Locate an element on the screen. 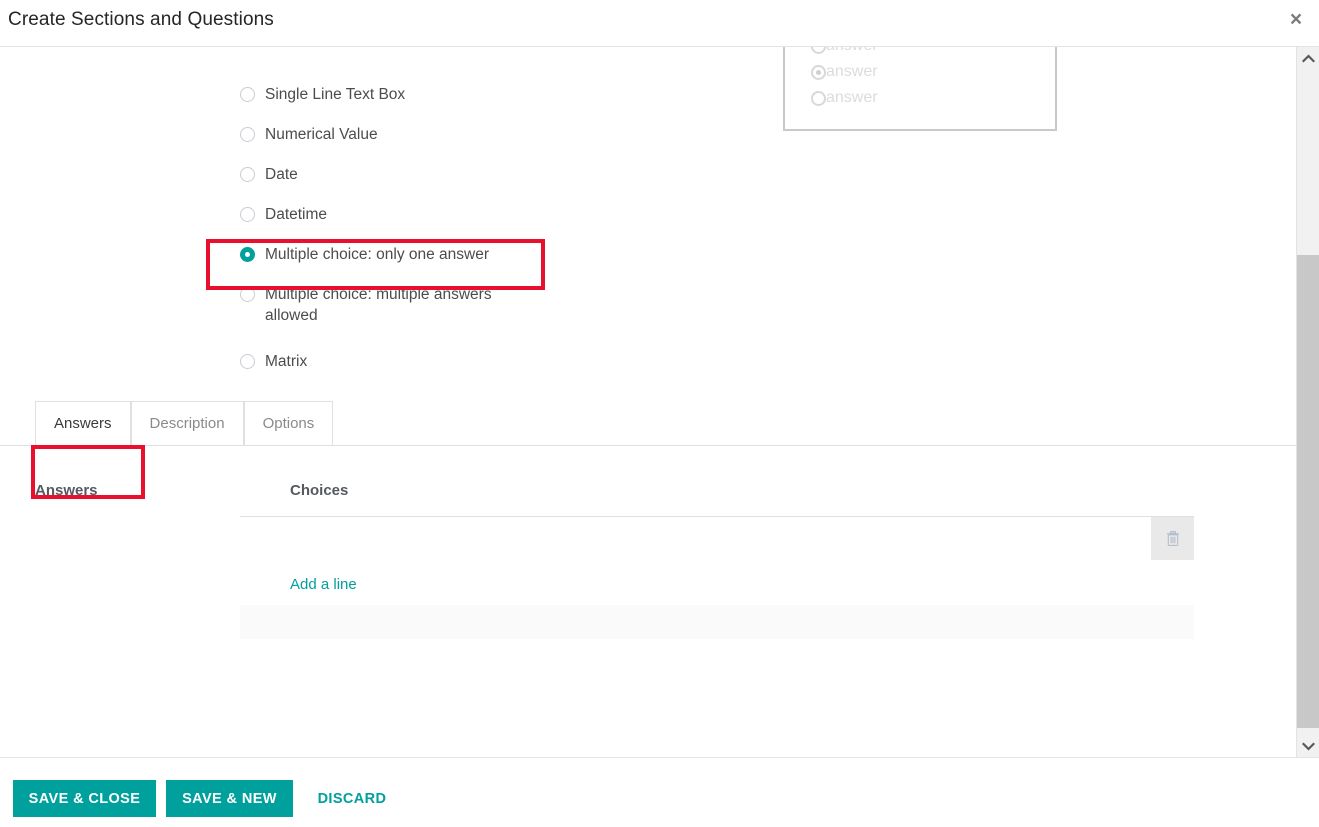 The height and width of the screenshot is (827, 1319). choices-table-header: Choices is located at coordinates (717, 499).